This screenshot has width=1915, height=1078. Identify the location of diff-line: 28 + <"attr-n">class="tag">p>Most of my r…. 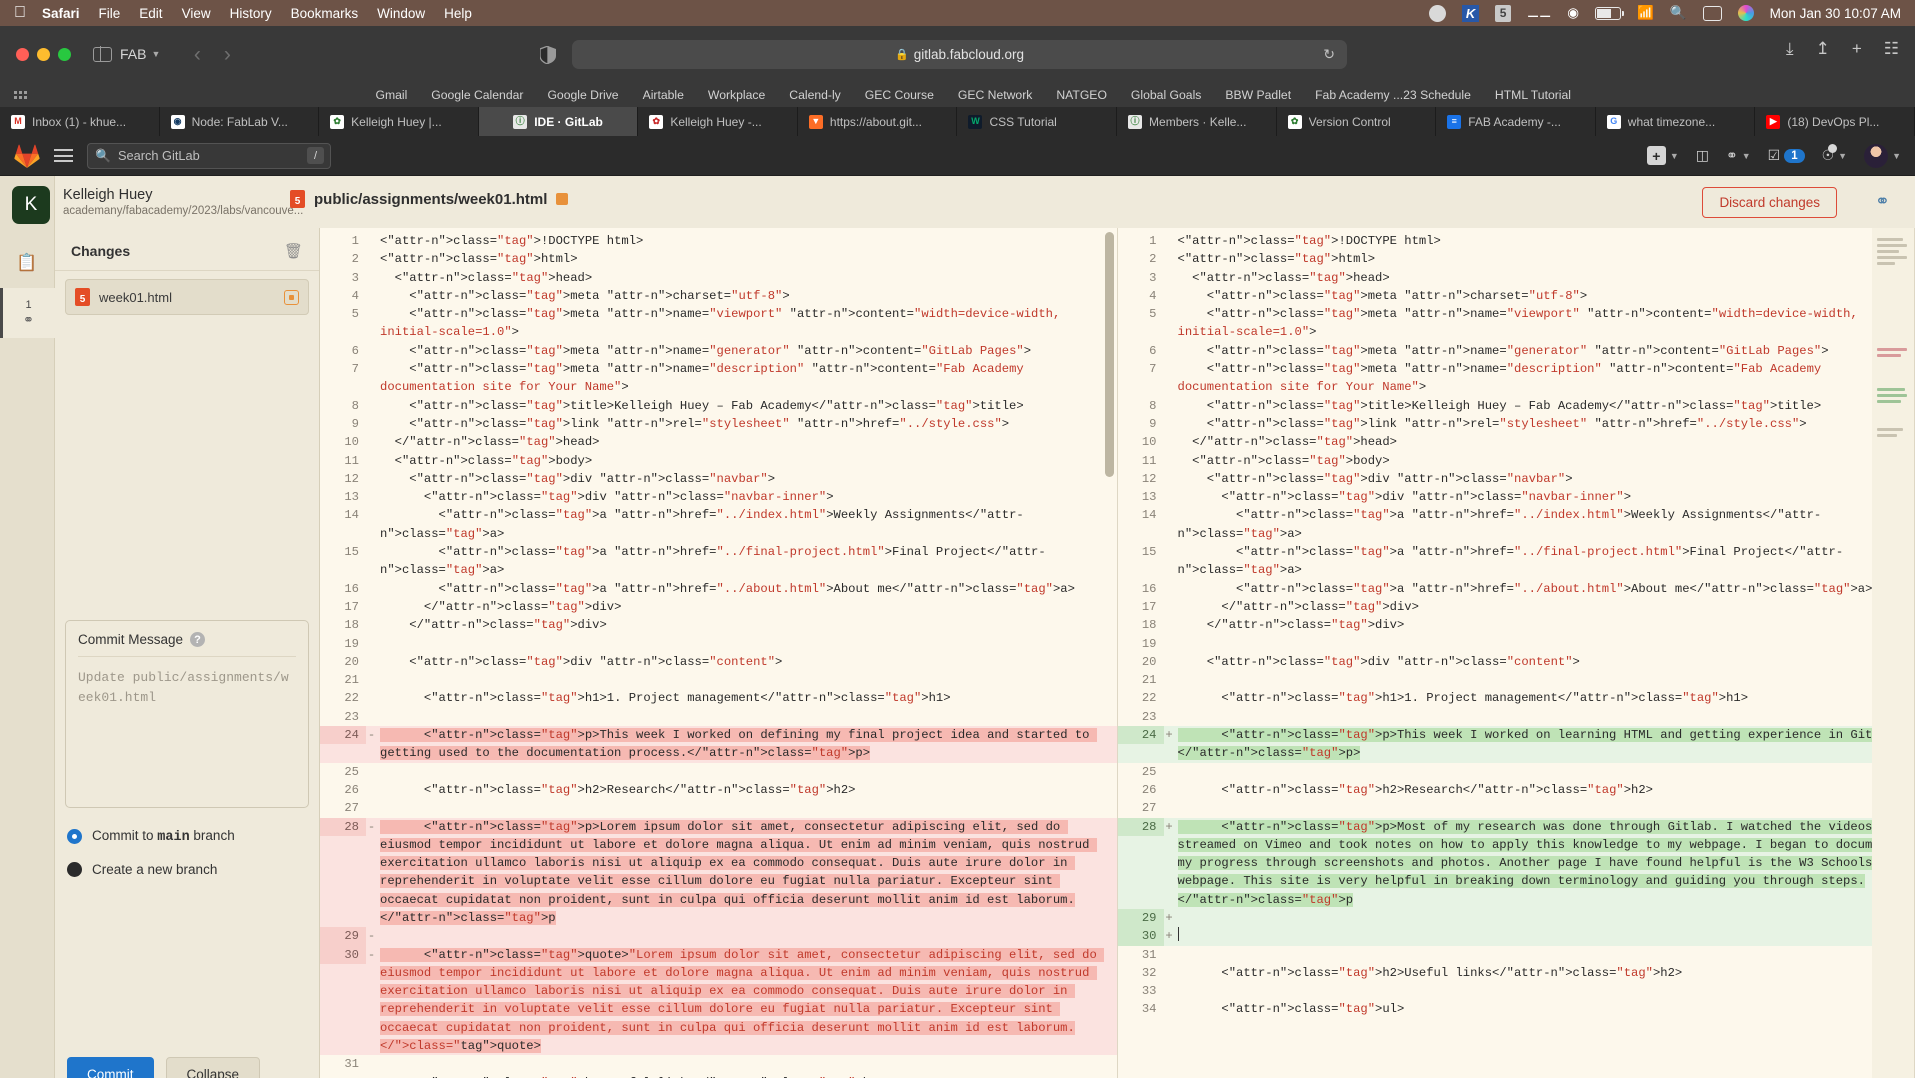
(1516, 863).